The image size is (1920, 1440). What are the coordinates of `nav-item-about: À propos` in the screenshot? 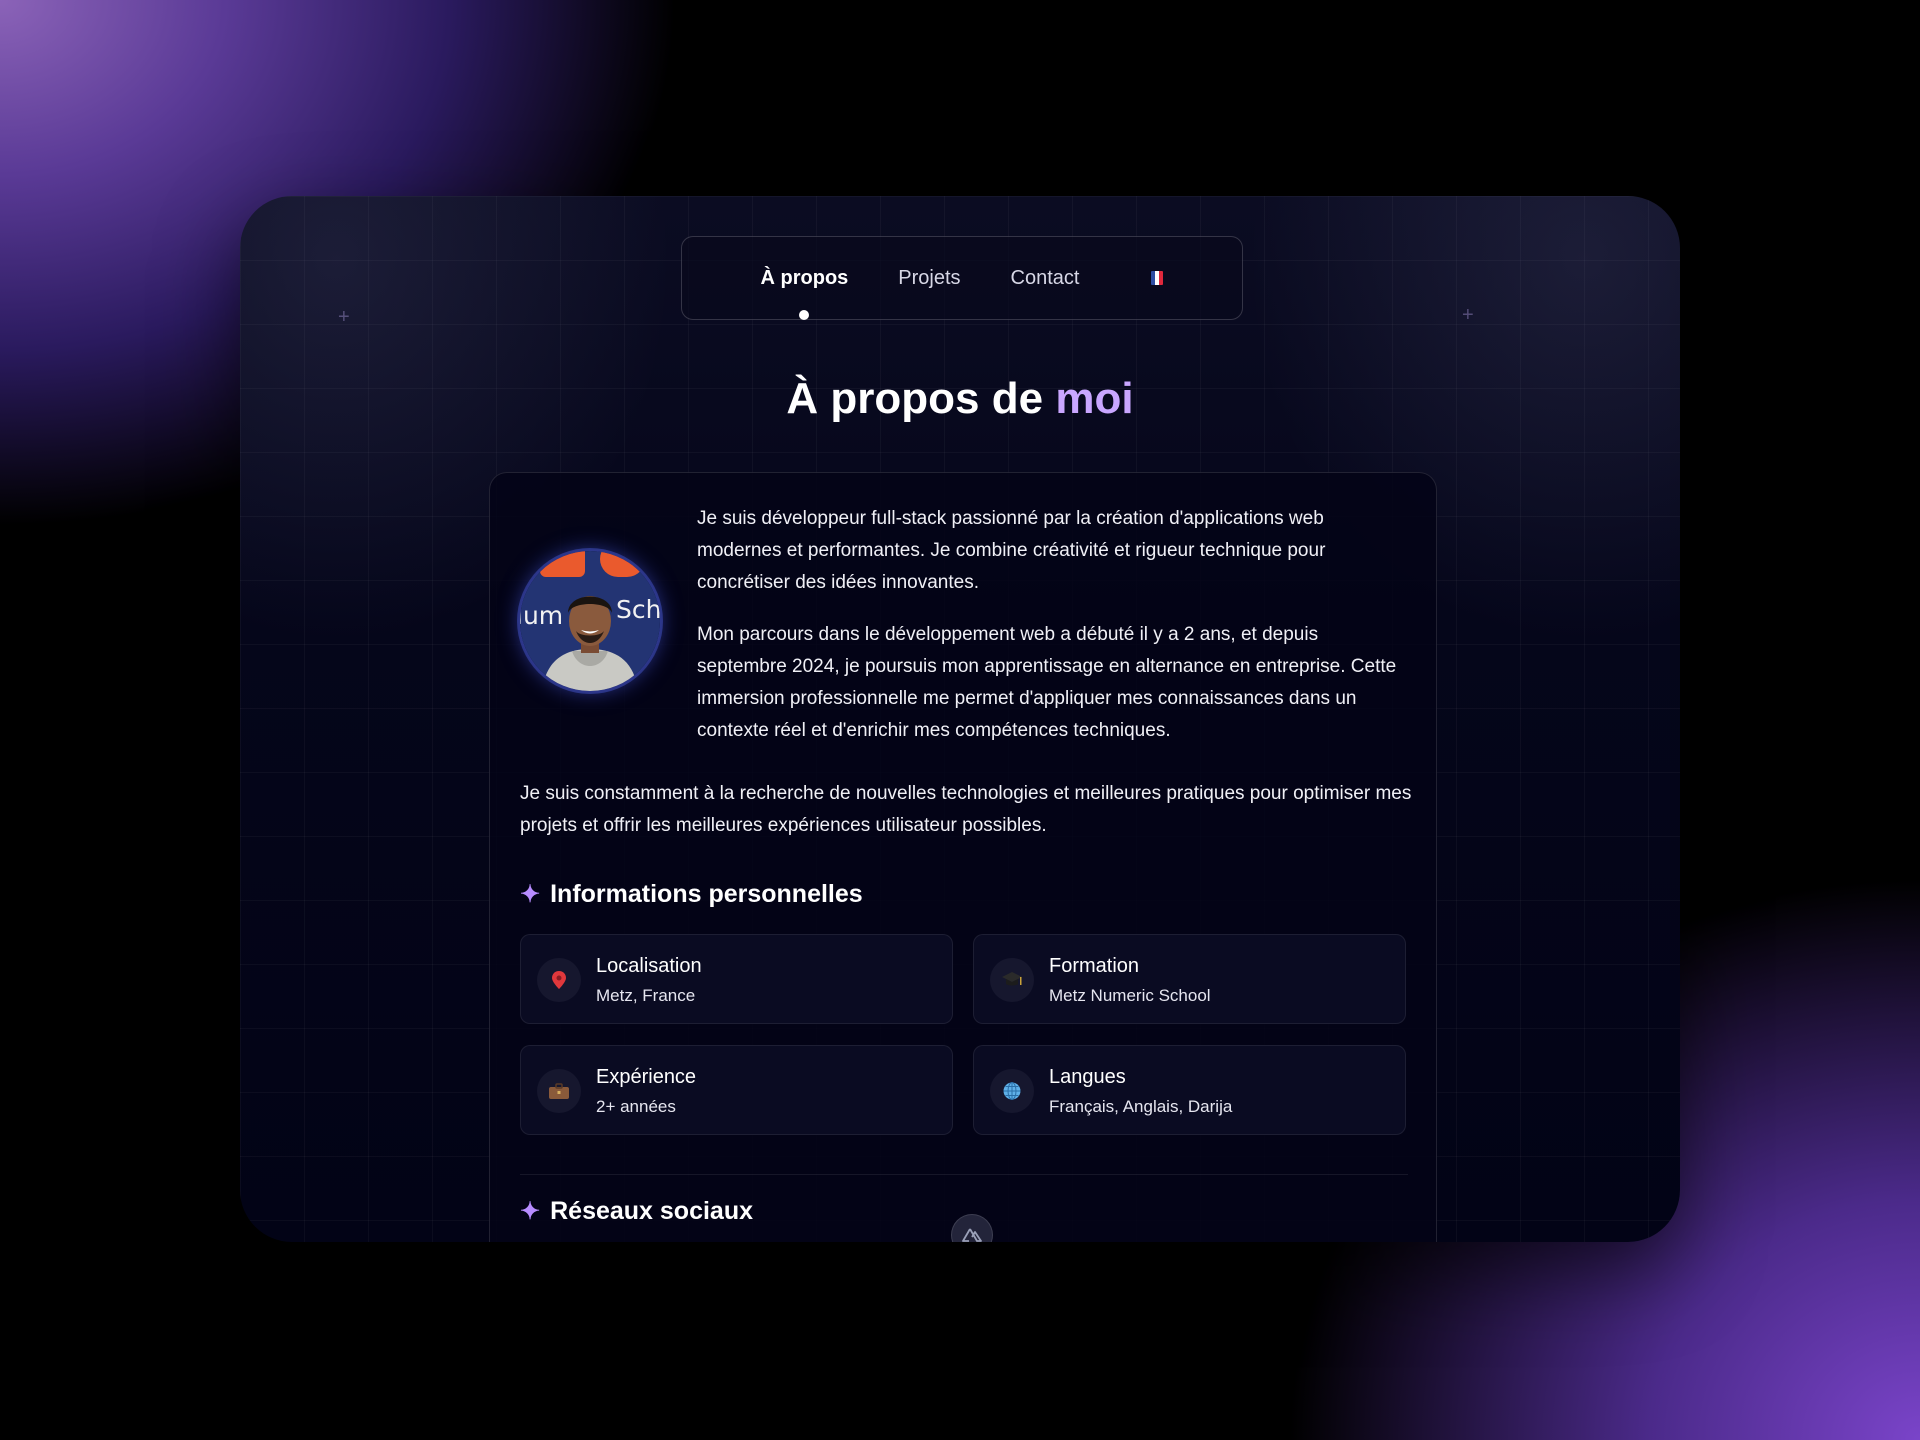 It's located at (804, 293).